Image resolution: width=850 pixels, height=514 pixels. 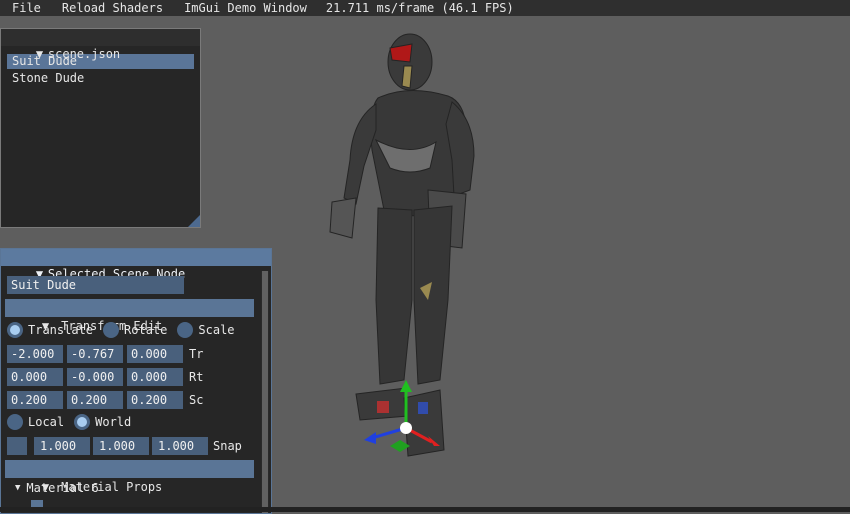 What do you see at coordinates (100, 78) in the screenshot?
I see `scene-item-stone-dude: Stone Dude` at bounding box center [100, 78].